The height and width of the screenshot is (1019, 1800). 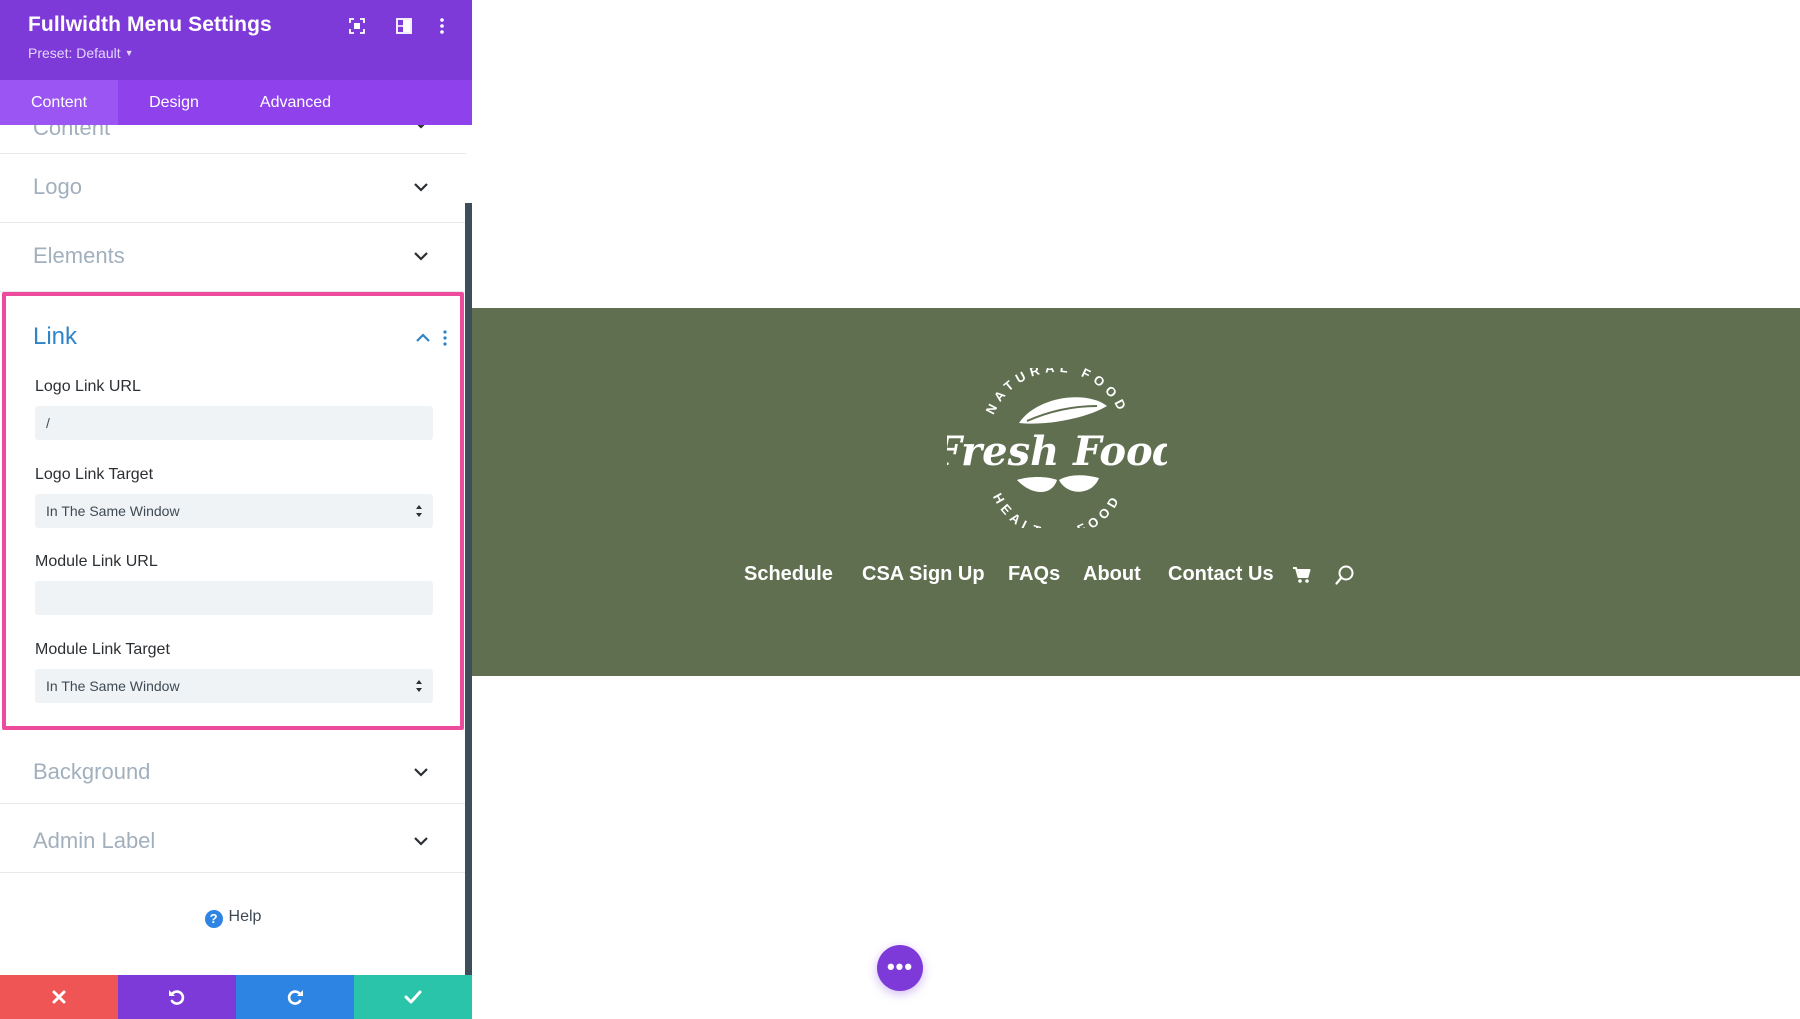 What do you see at coordinates (442, 26) in the screenshot?
I see `more-vertical-icon` at bounding box center [442, 26].